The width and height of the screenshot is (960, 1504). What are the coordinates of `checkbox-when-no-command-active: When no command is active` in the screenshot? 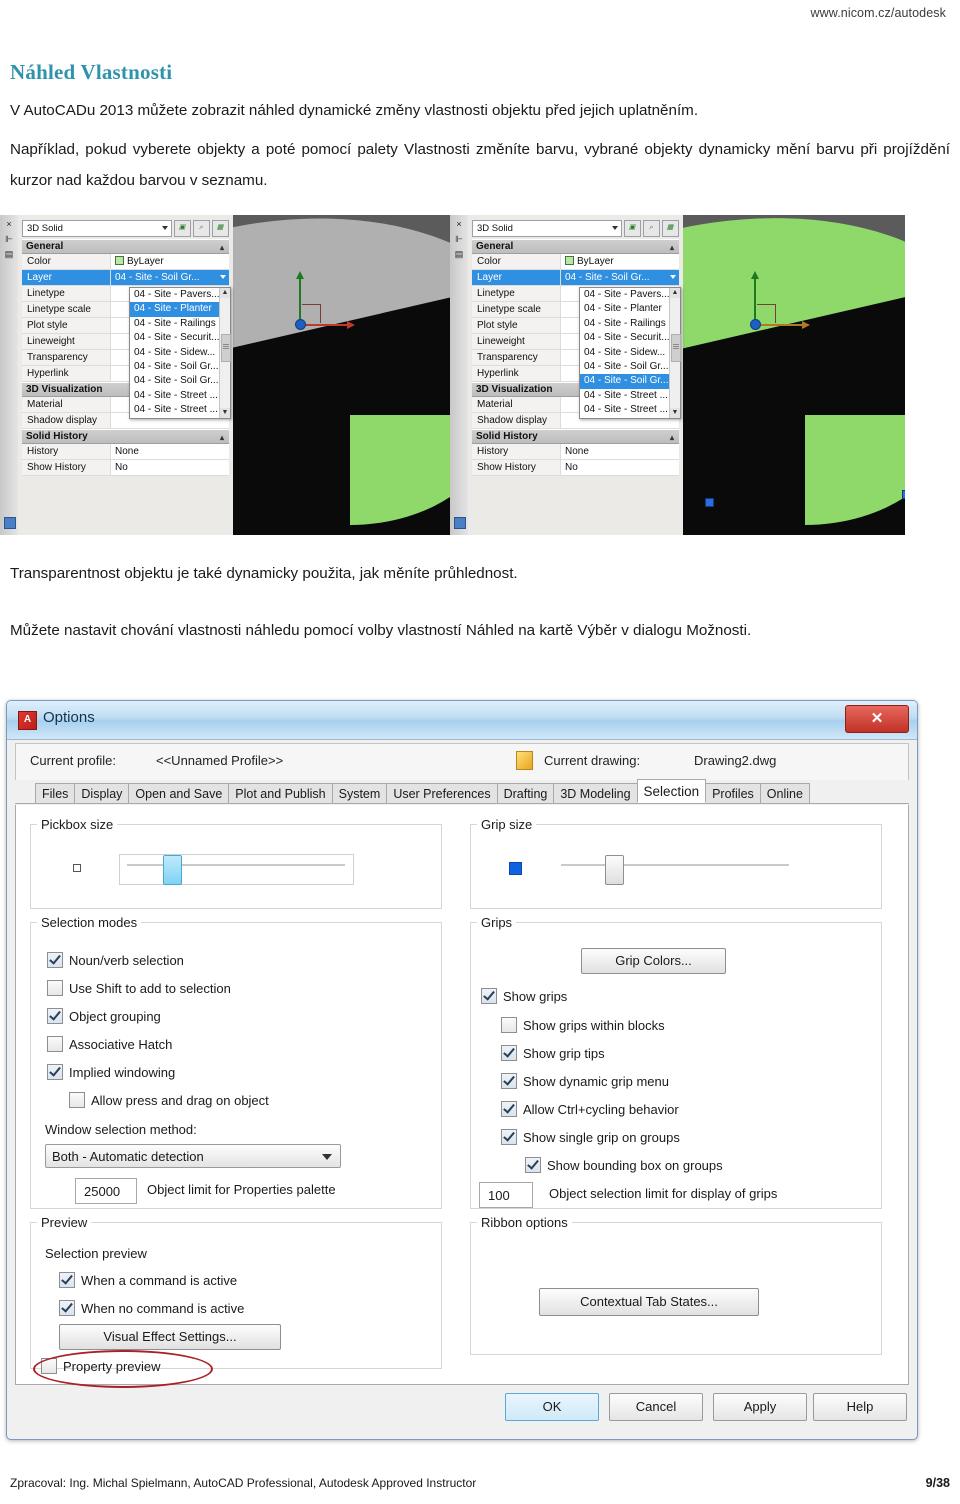 It's located at (151, 1308).